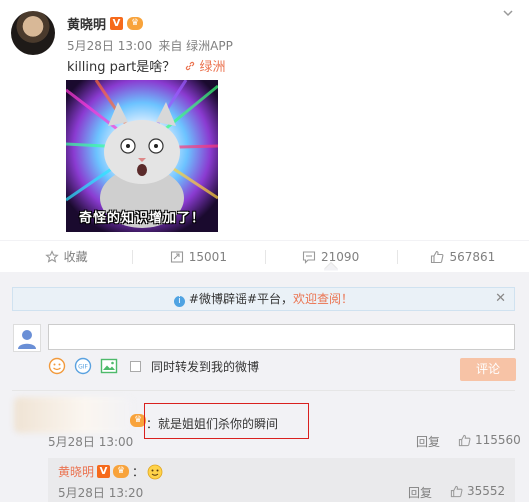  What do you see at coordinates (142, 156) in the screenshot?
I see `post-image: 奇怪的知识增加了！` at bounding box center [142, 156].